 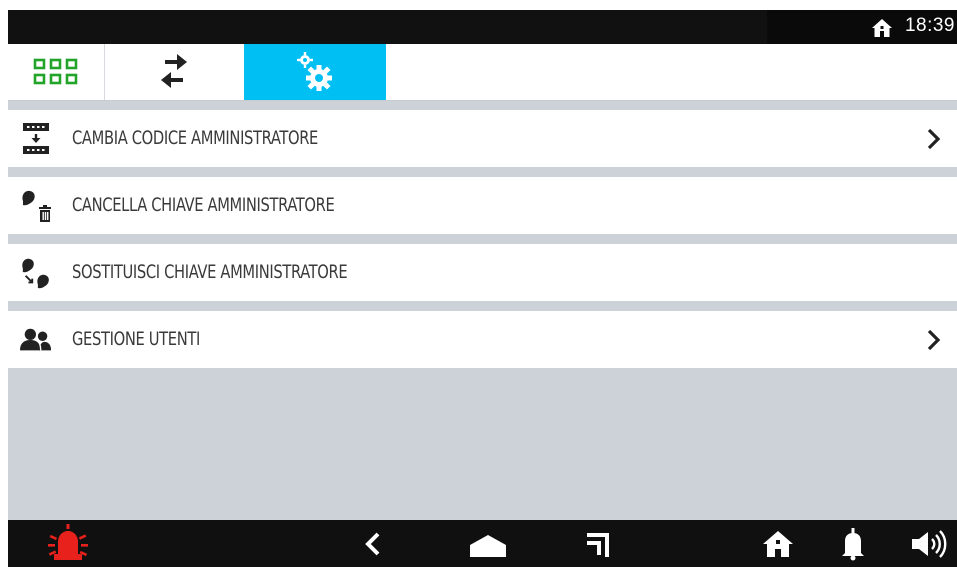 I want to click on swap-arrows-icon, so click(x=174, y=71).